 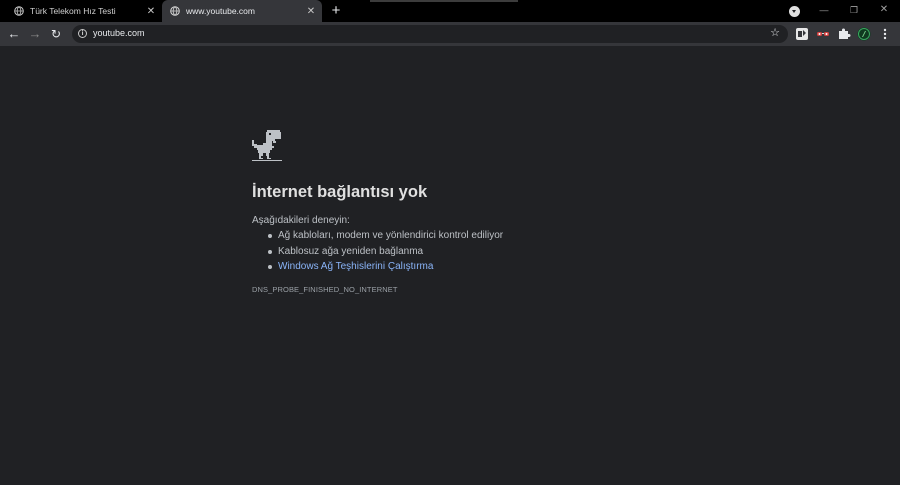 What do you see at coordinates (340, 192) in the screenshot?
I see `error-heading: İnternet bağlantısı yok` at bounding box center [340, 192].